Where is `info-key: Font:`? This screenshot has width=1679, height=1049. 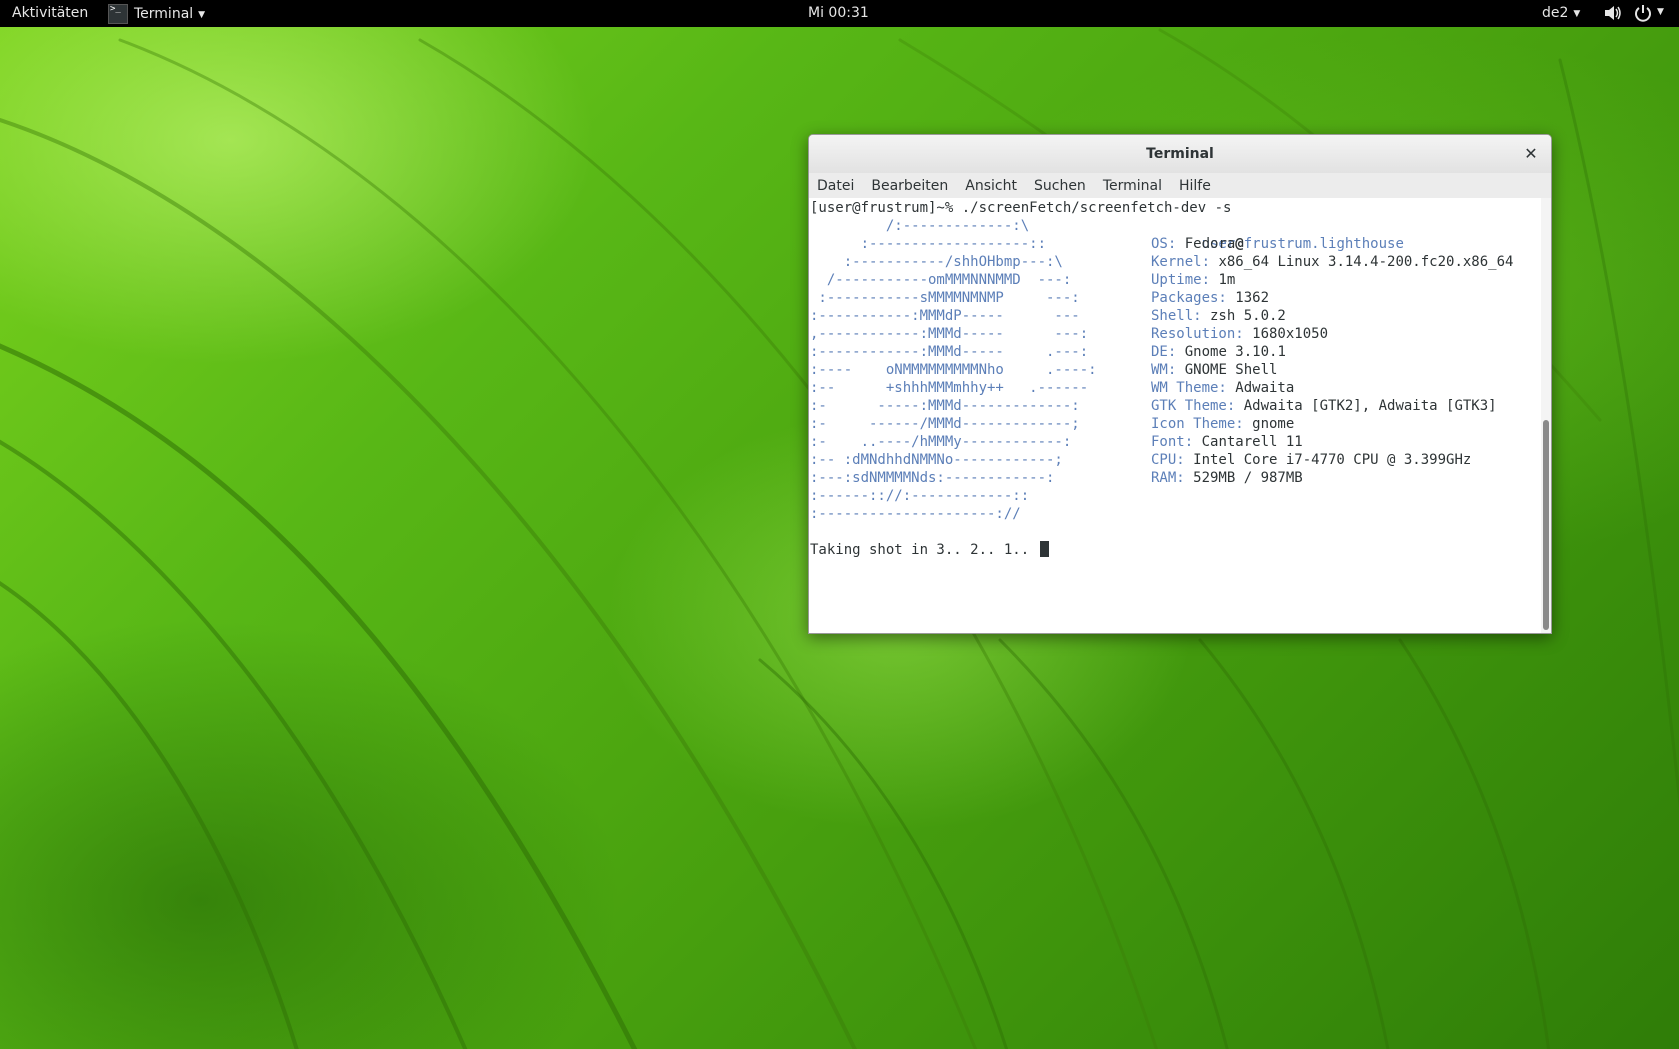
info-key: Font: is located at coordinates (1172, 442).